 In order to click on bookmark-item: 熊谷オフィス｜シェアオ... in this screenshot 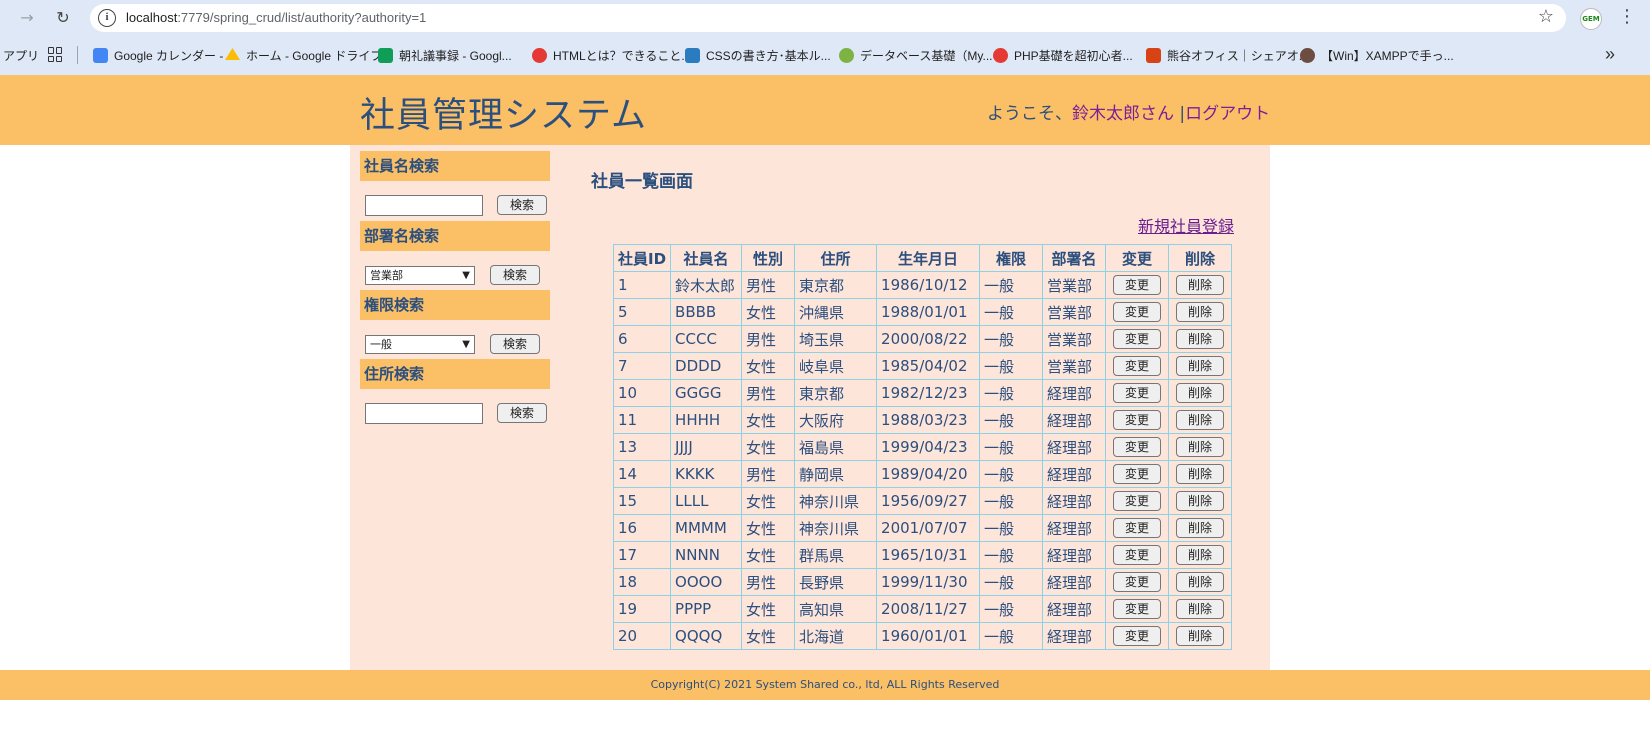, I will do `click(1227, 55)`.